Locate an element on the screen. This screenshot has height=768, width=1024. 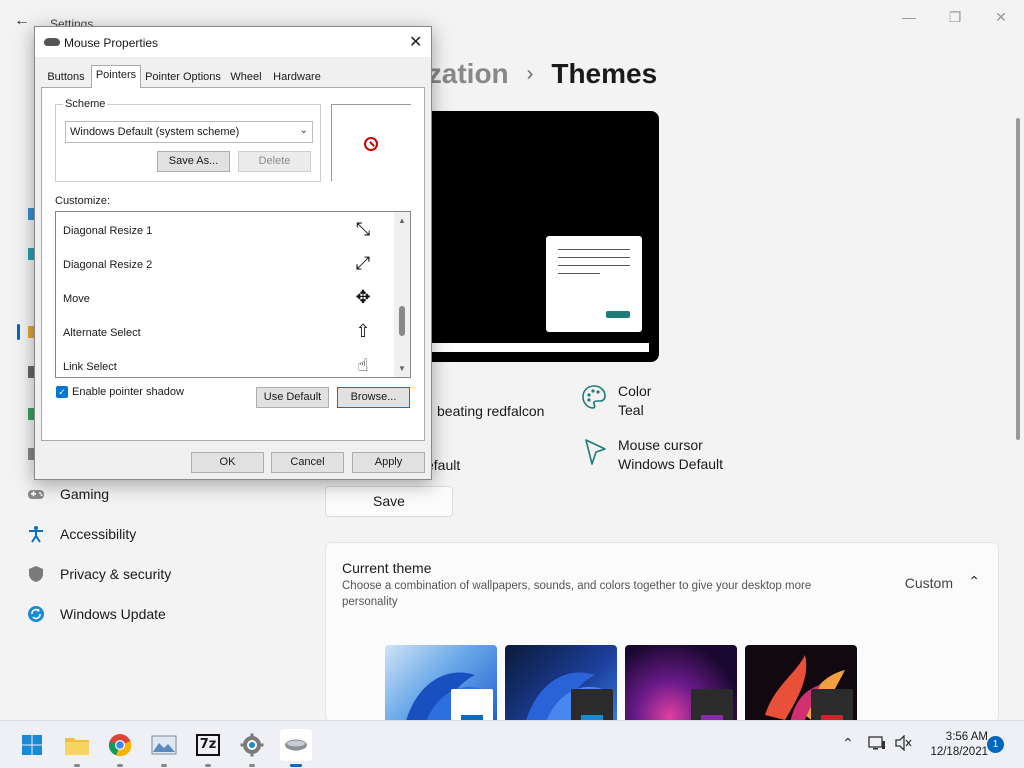
photos-button is located at coordinates (164, 748).